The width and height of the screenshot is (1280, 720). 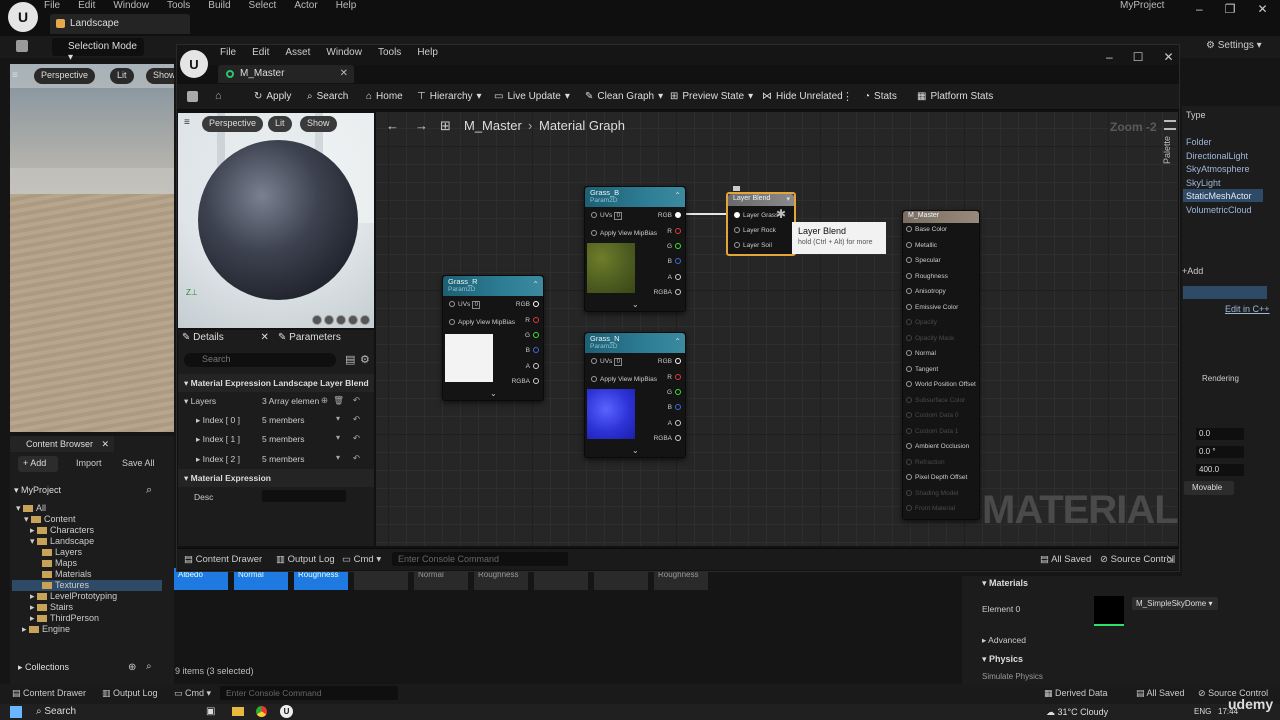 I want to click on viewport-show-button: Show, so click(x=160, y=76).